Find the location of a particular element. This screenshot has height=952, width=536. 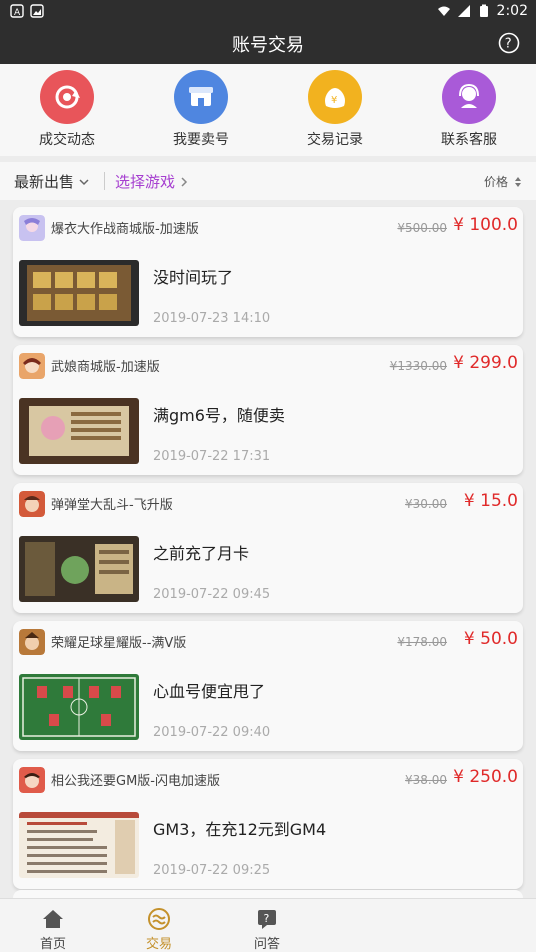

original-price: ¥178.00 is located at coordinates (422, 642).